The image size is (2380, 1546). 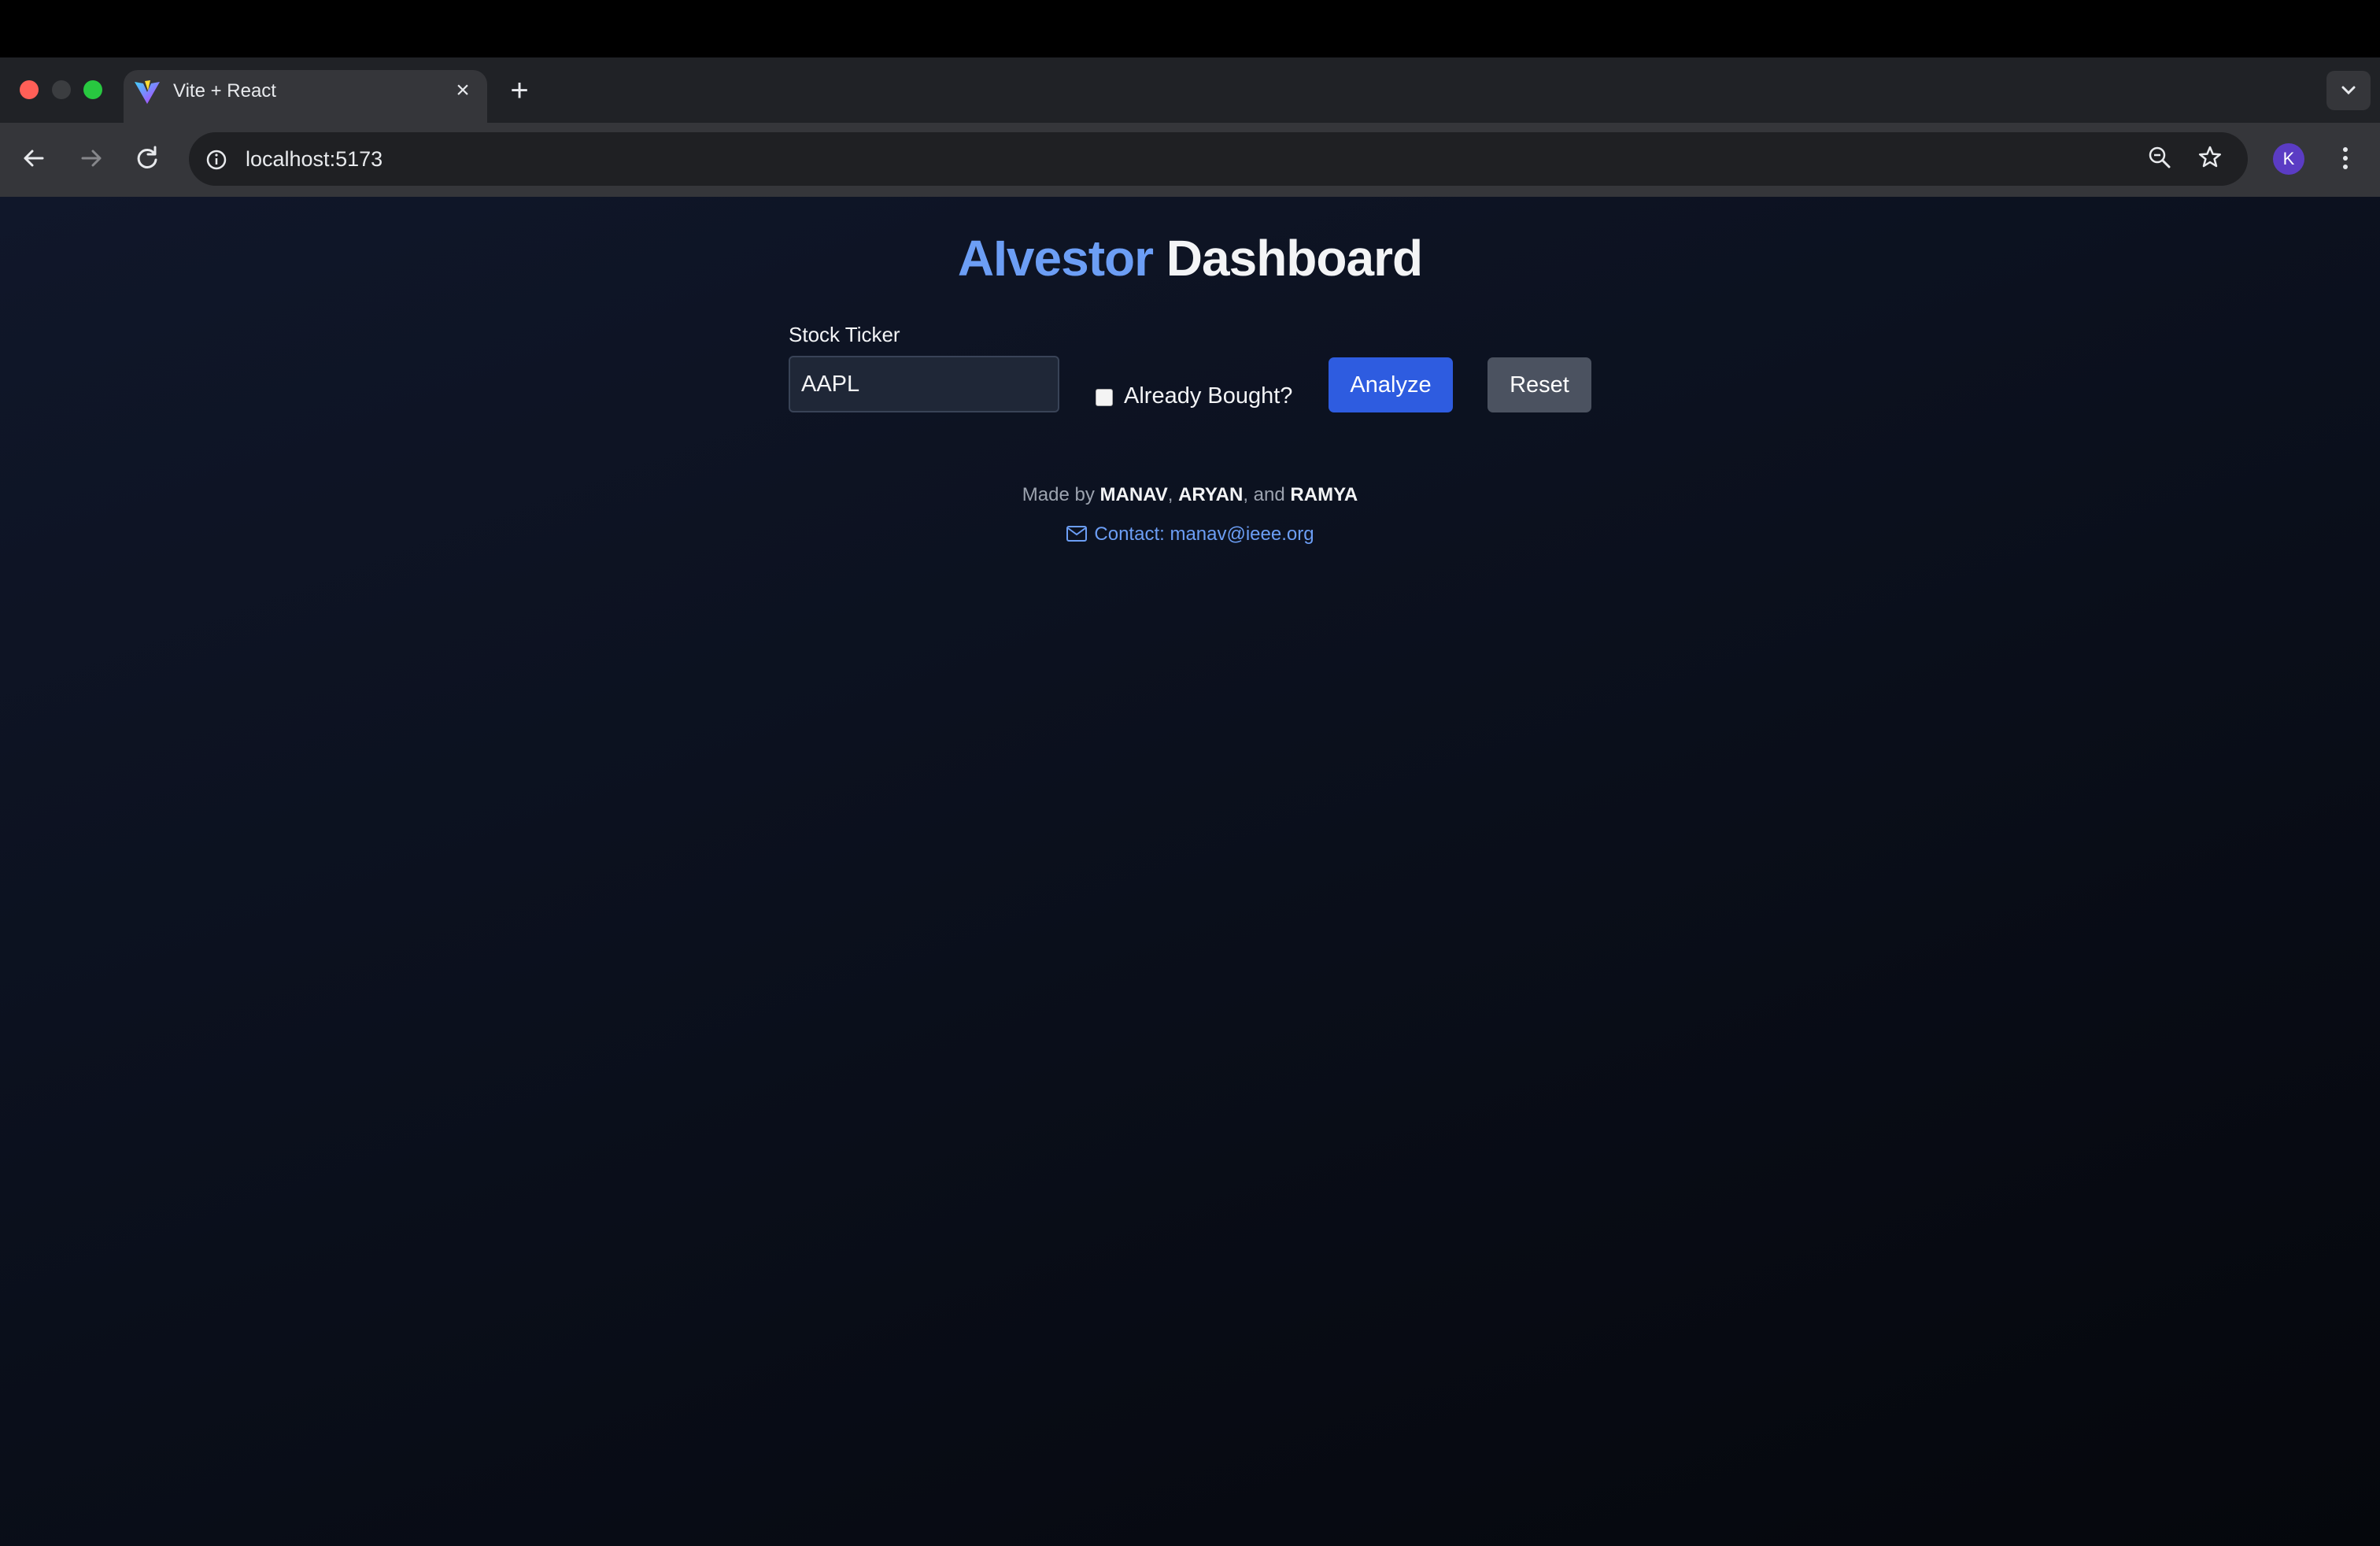 I want to click on credit-name-ramya: RAMYA, so click(x=1324, y=495).